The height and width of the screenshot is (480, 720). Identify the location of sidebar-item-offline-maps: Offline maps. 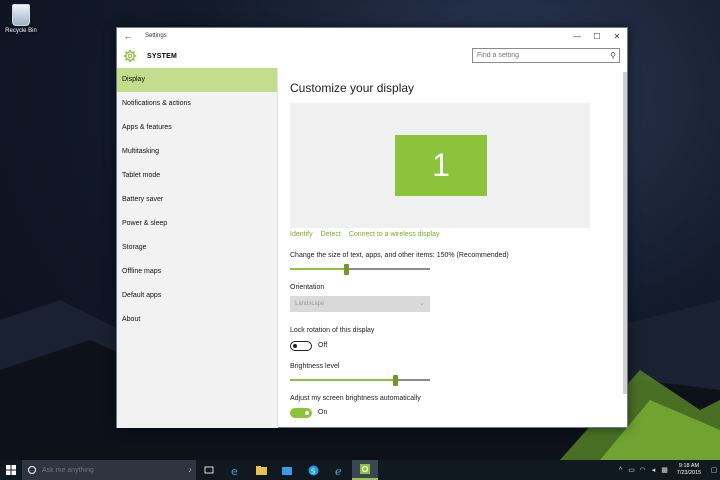
(197, 272).